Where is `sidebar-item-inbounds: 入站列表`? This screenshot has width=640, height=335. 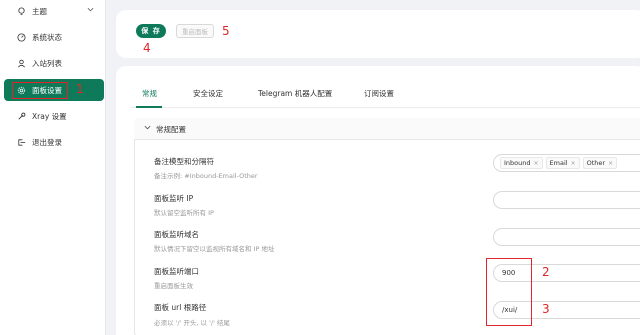
sidebar-item-inbounds: 入站列表 is located at coordinates (54, 63).